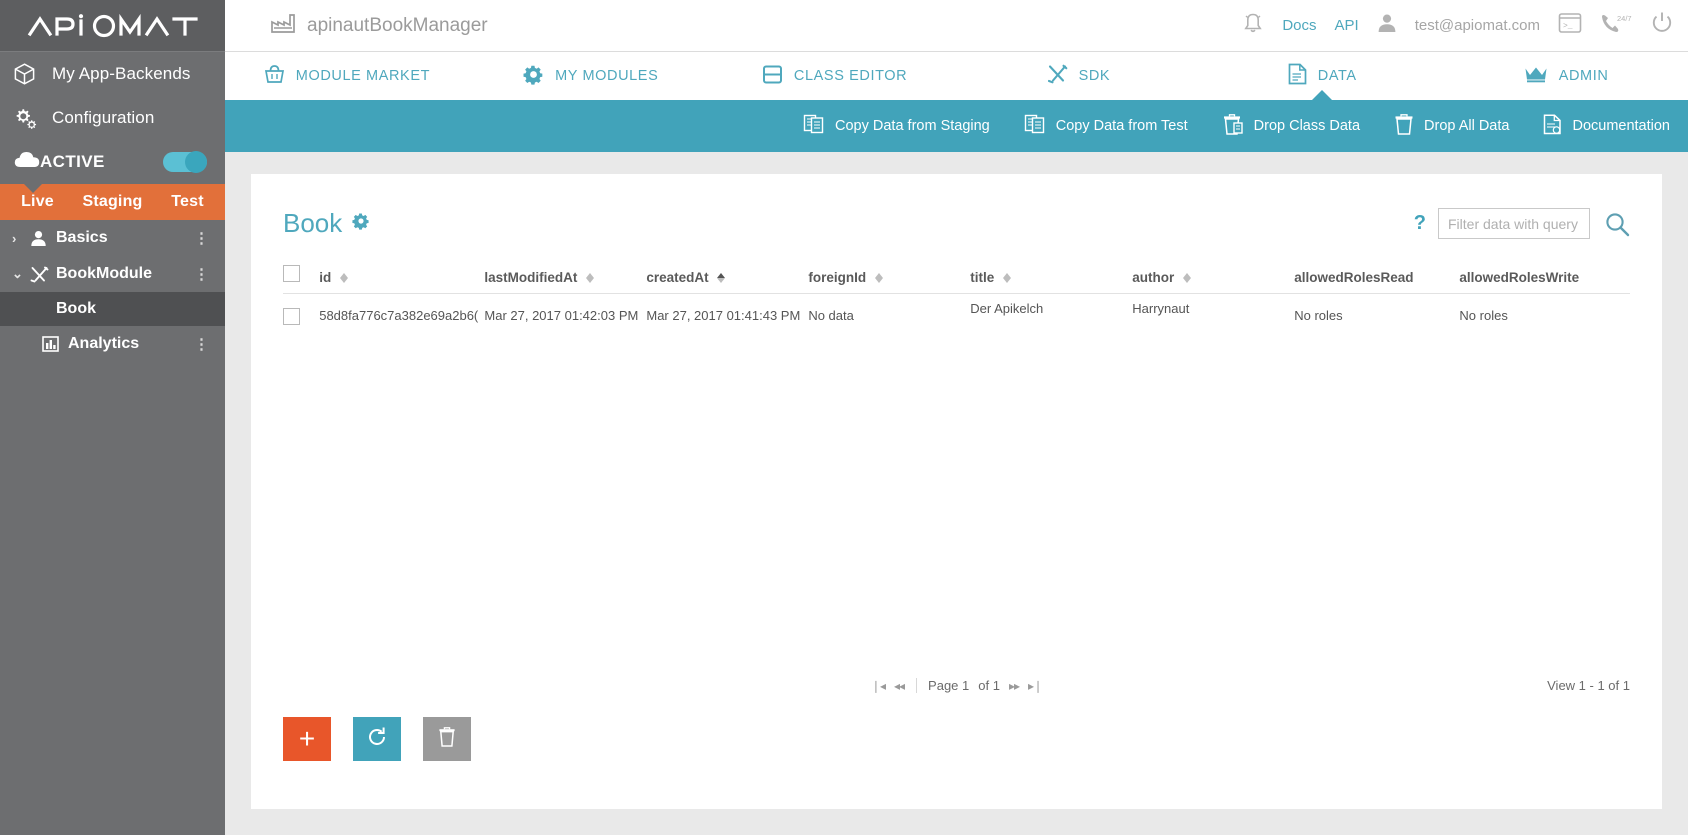 This screenshot has height=835, width=1688. Describe the element at coordinates (889, 279) in the screenshot. I see `column-header-foreignid: foreignId` at that location.